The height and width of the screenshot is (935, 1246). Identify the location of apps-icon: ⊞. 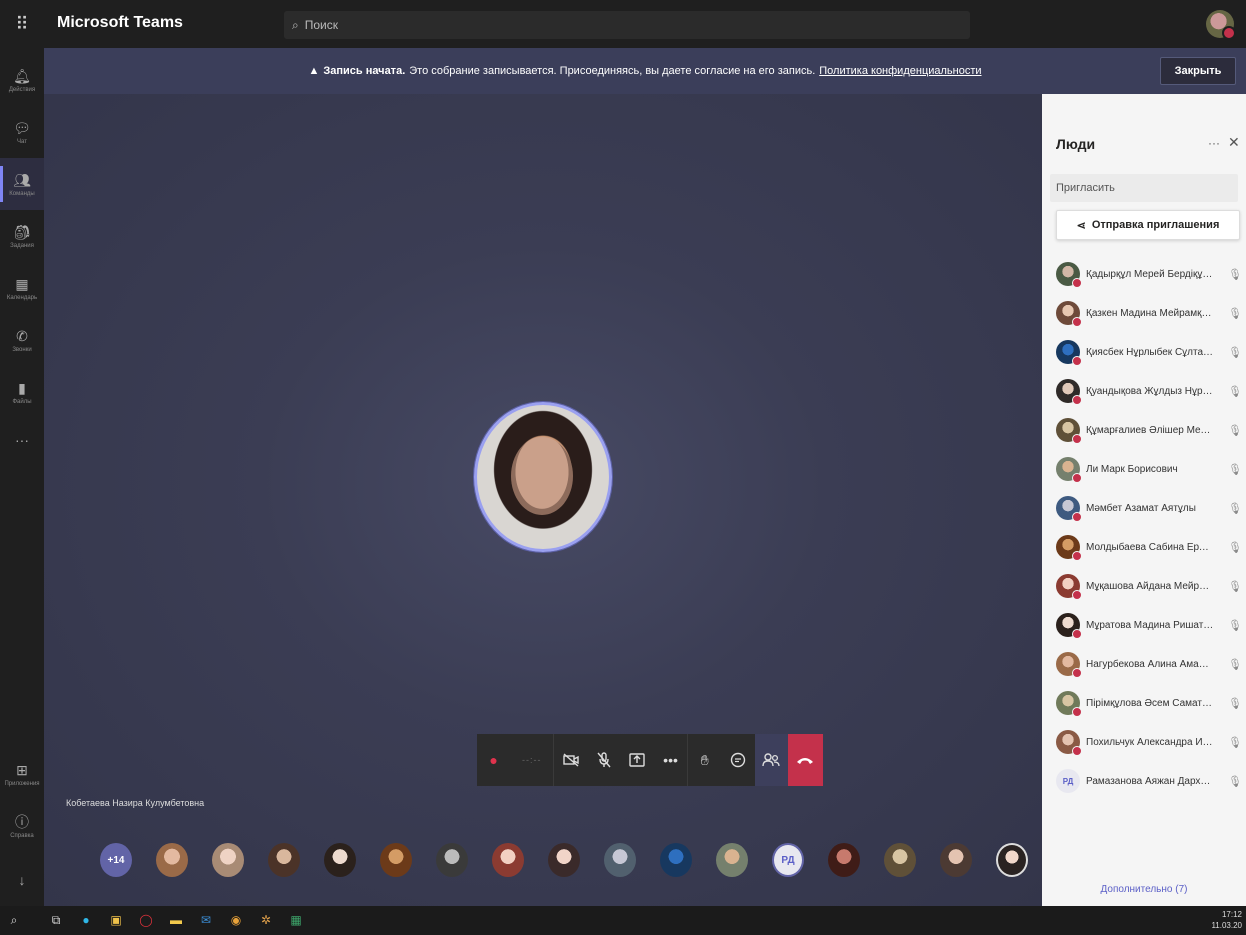
(22, 769).